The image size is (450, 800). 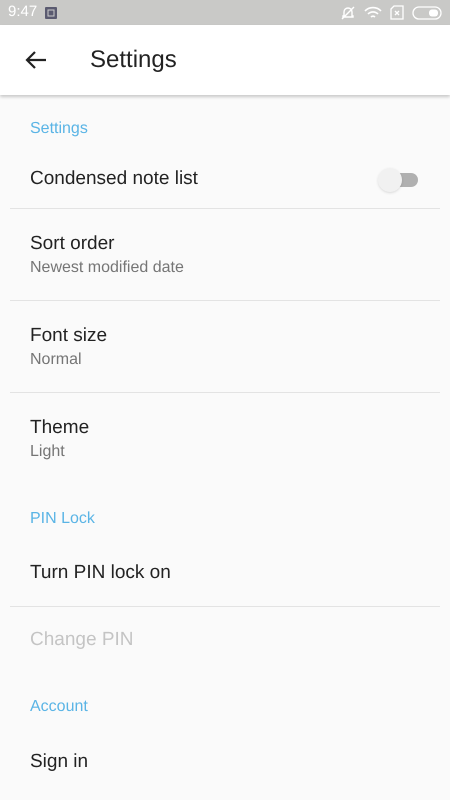 I want to click on section-header: Account, so click(x=59, y=706).